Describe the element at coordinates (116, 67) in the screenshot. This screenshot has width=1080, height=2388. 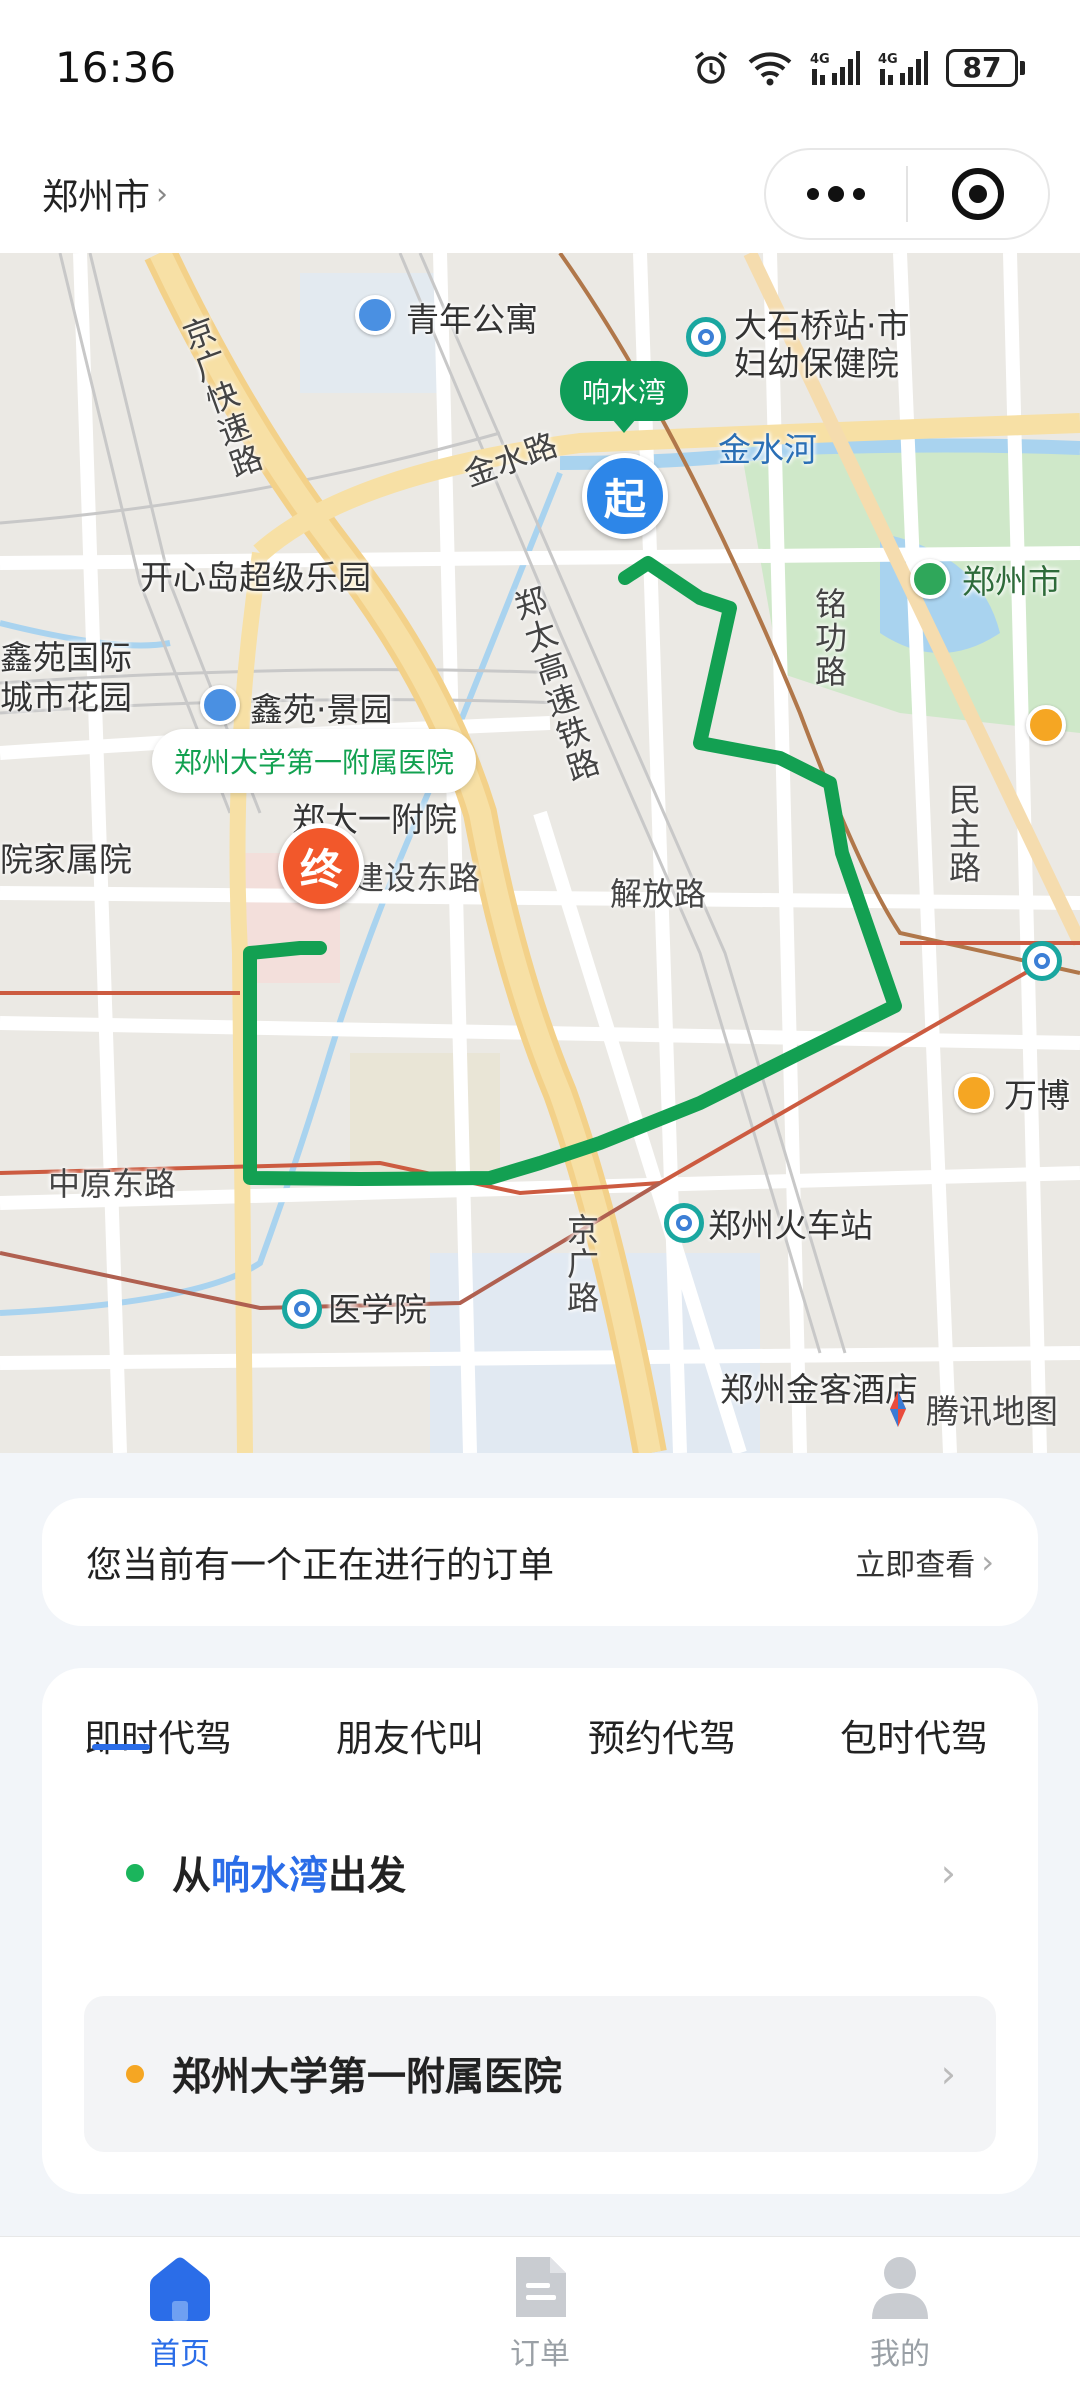
I see `status-time: 16:36` at that location.